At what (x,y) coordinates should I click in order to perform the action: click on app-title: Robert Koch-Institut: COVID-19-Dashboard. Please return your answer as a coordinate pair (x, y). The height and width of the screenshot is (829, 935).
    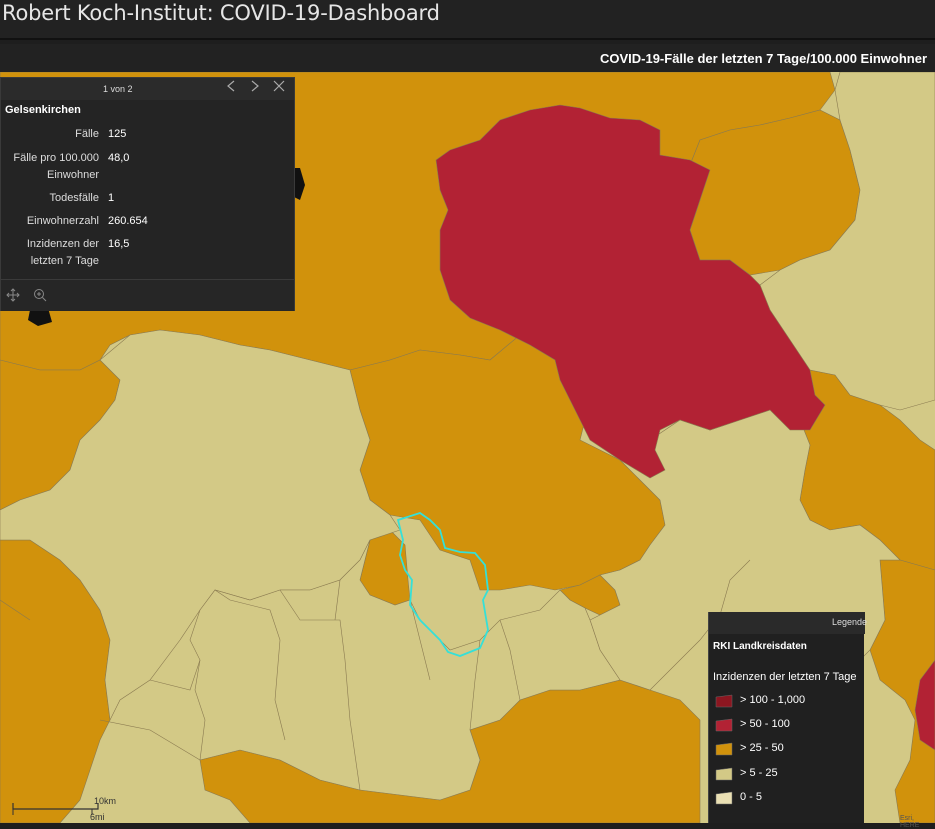
    Looking at the image, I should click on (221, 13).